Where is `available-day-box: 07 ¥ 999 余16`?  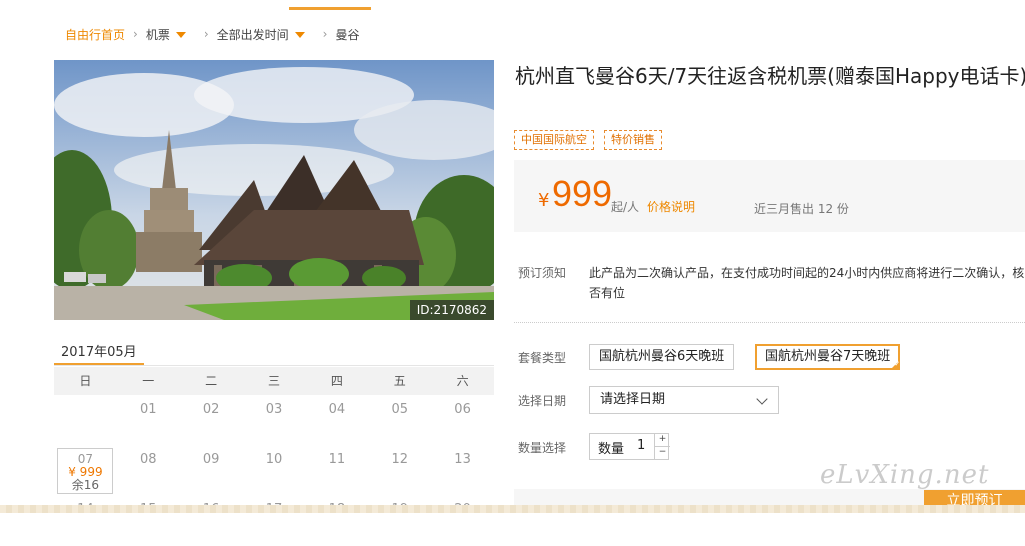 available-day-box: 07 ¥ 999 余16 is located at coordinates (85, 471).